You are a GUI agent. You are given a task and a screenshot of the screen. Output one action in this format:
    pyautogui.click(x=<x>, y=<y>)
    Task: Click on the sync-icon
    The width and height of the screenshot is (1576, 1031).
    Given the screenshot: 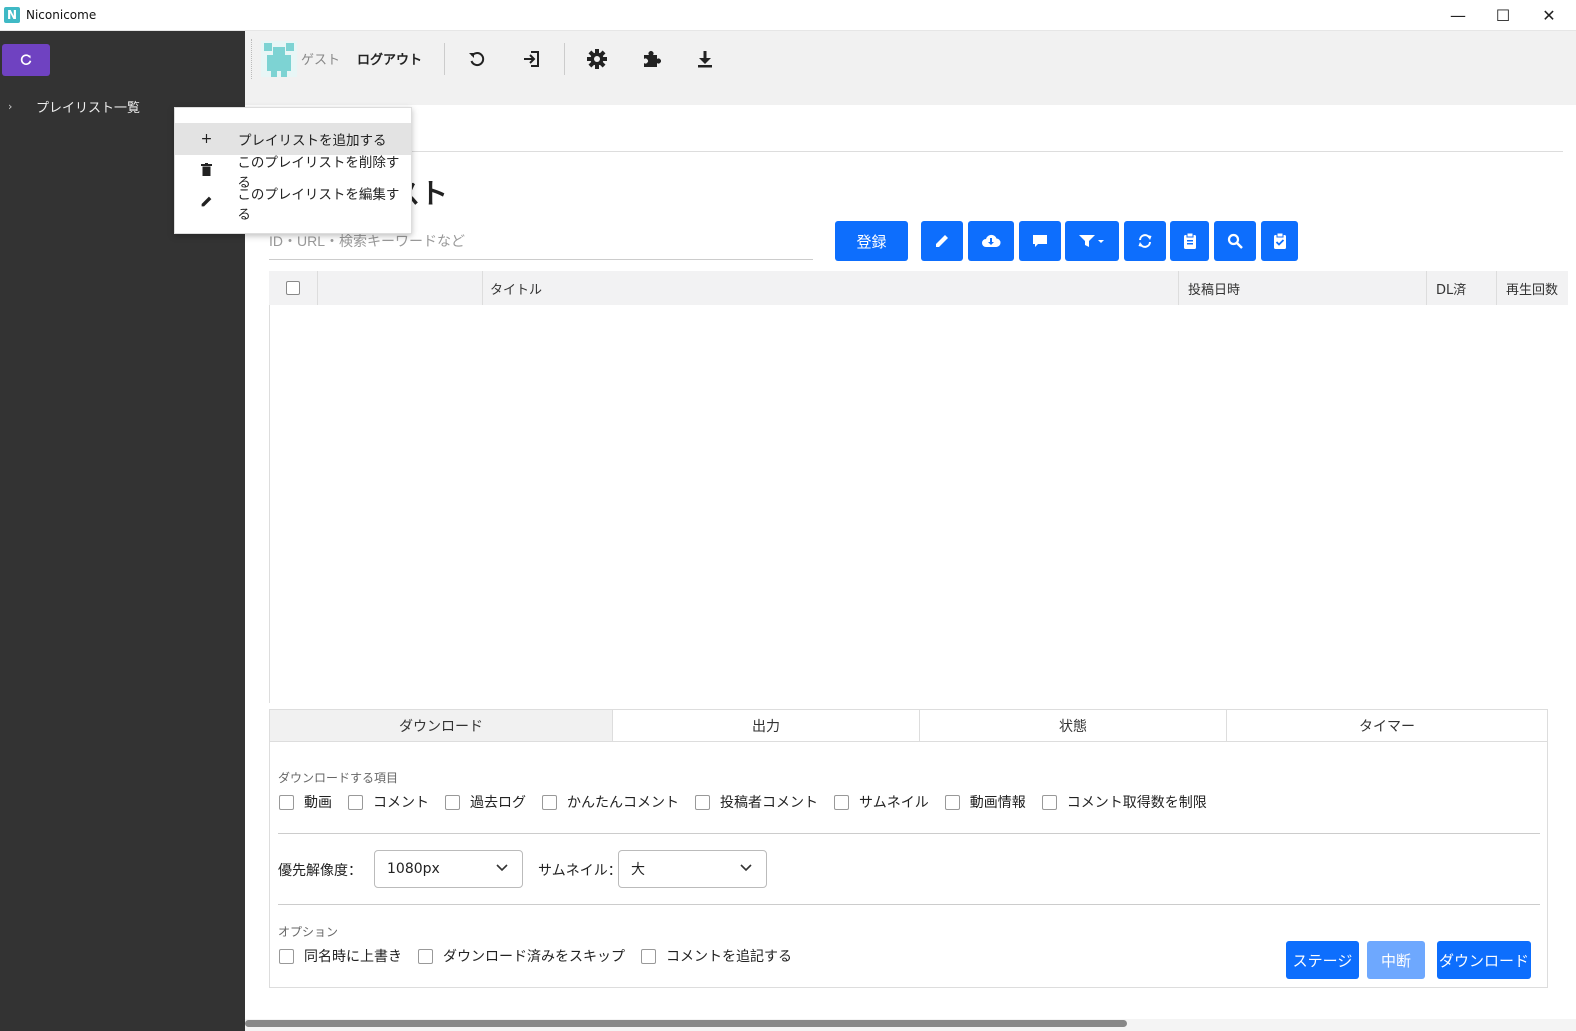 What is the action you would take?
    pyautogui.click(x=1145, y=241)
    